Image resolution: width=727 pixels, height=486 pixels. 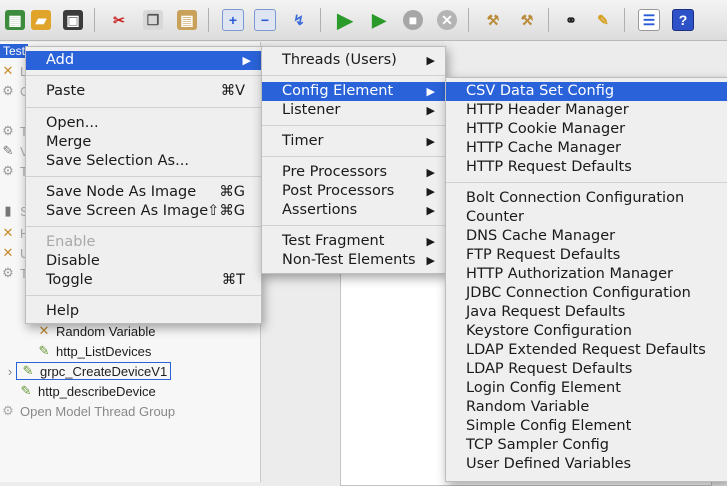 What do you see at coordinates (528, 407) in the screenshot?
I see `menu-item-label: Random Variable` at bounding box center [528, 407].